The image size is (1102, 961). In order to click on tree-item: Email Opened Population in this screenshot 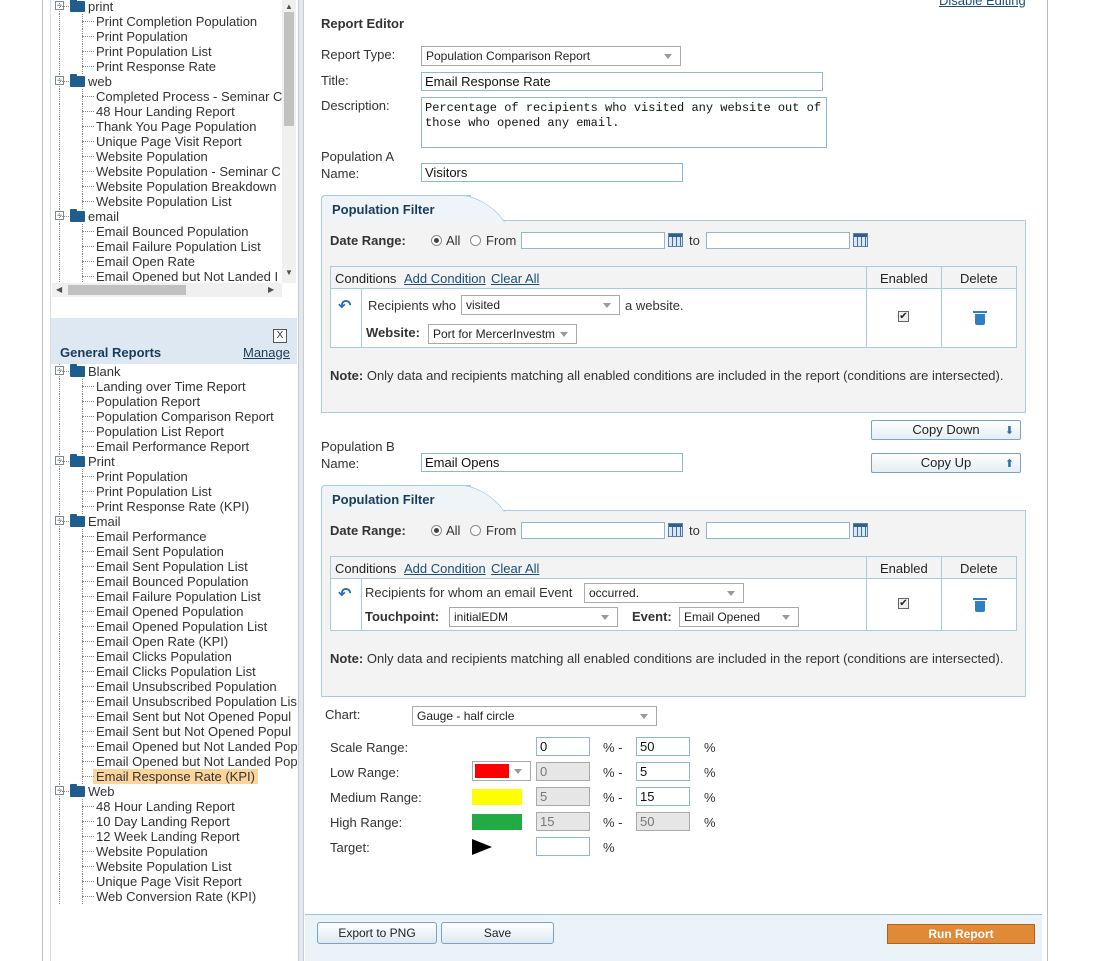, I will do `click(175, 611)`.